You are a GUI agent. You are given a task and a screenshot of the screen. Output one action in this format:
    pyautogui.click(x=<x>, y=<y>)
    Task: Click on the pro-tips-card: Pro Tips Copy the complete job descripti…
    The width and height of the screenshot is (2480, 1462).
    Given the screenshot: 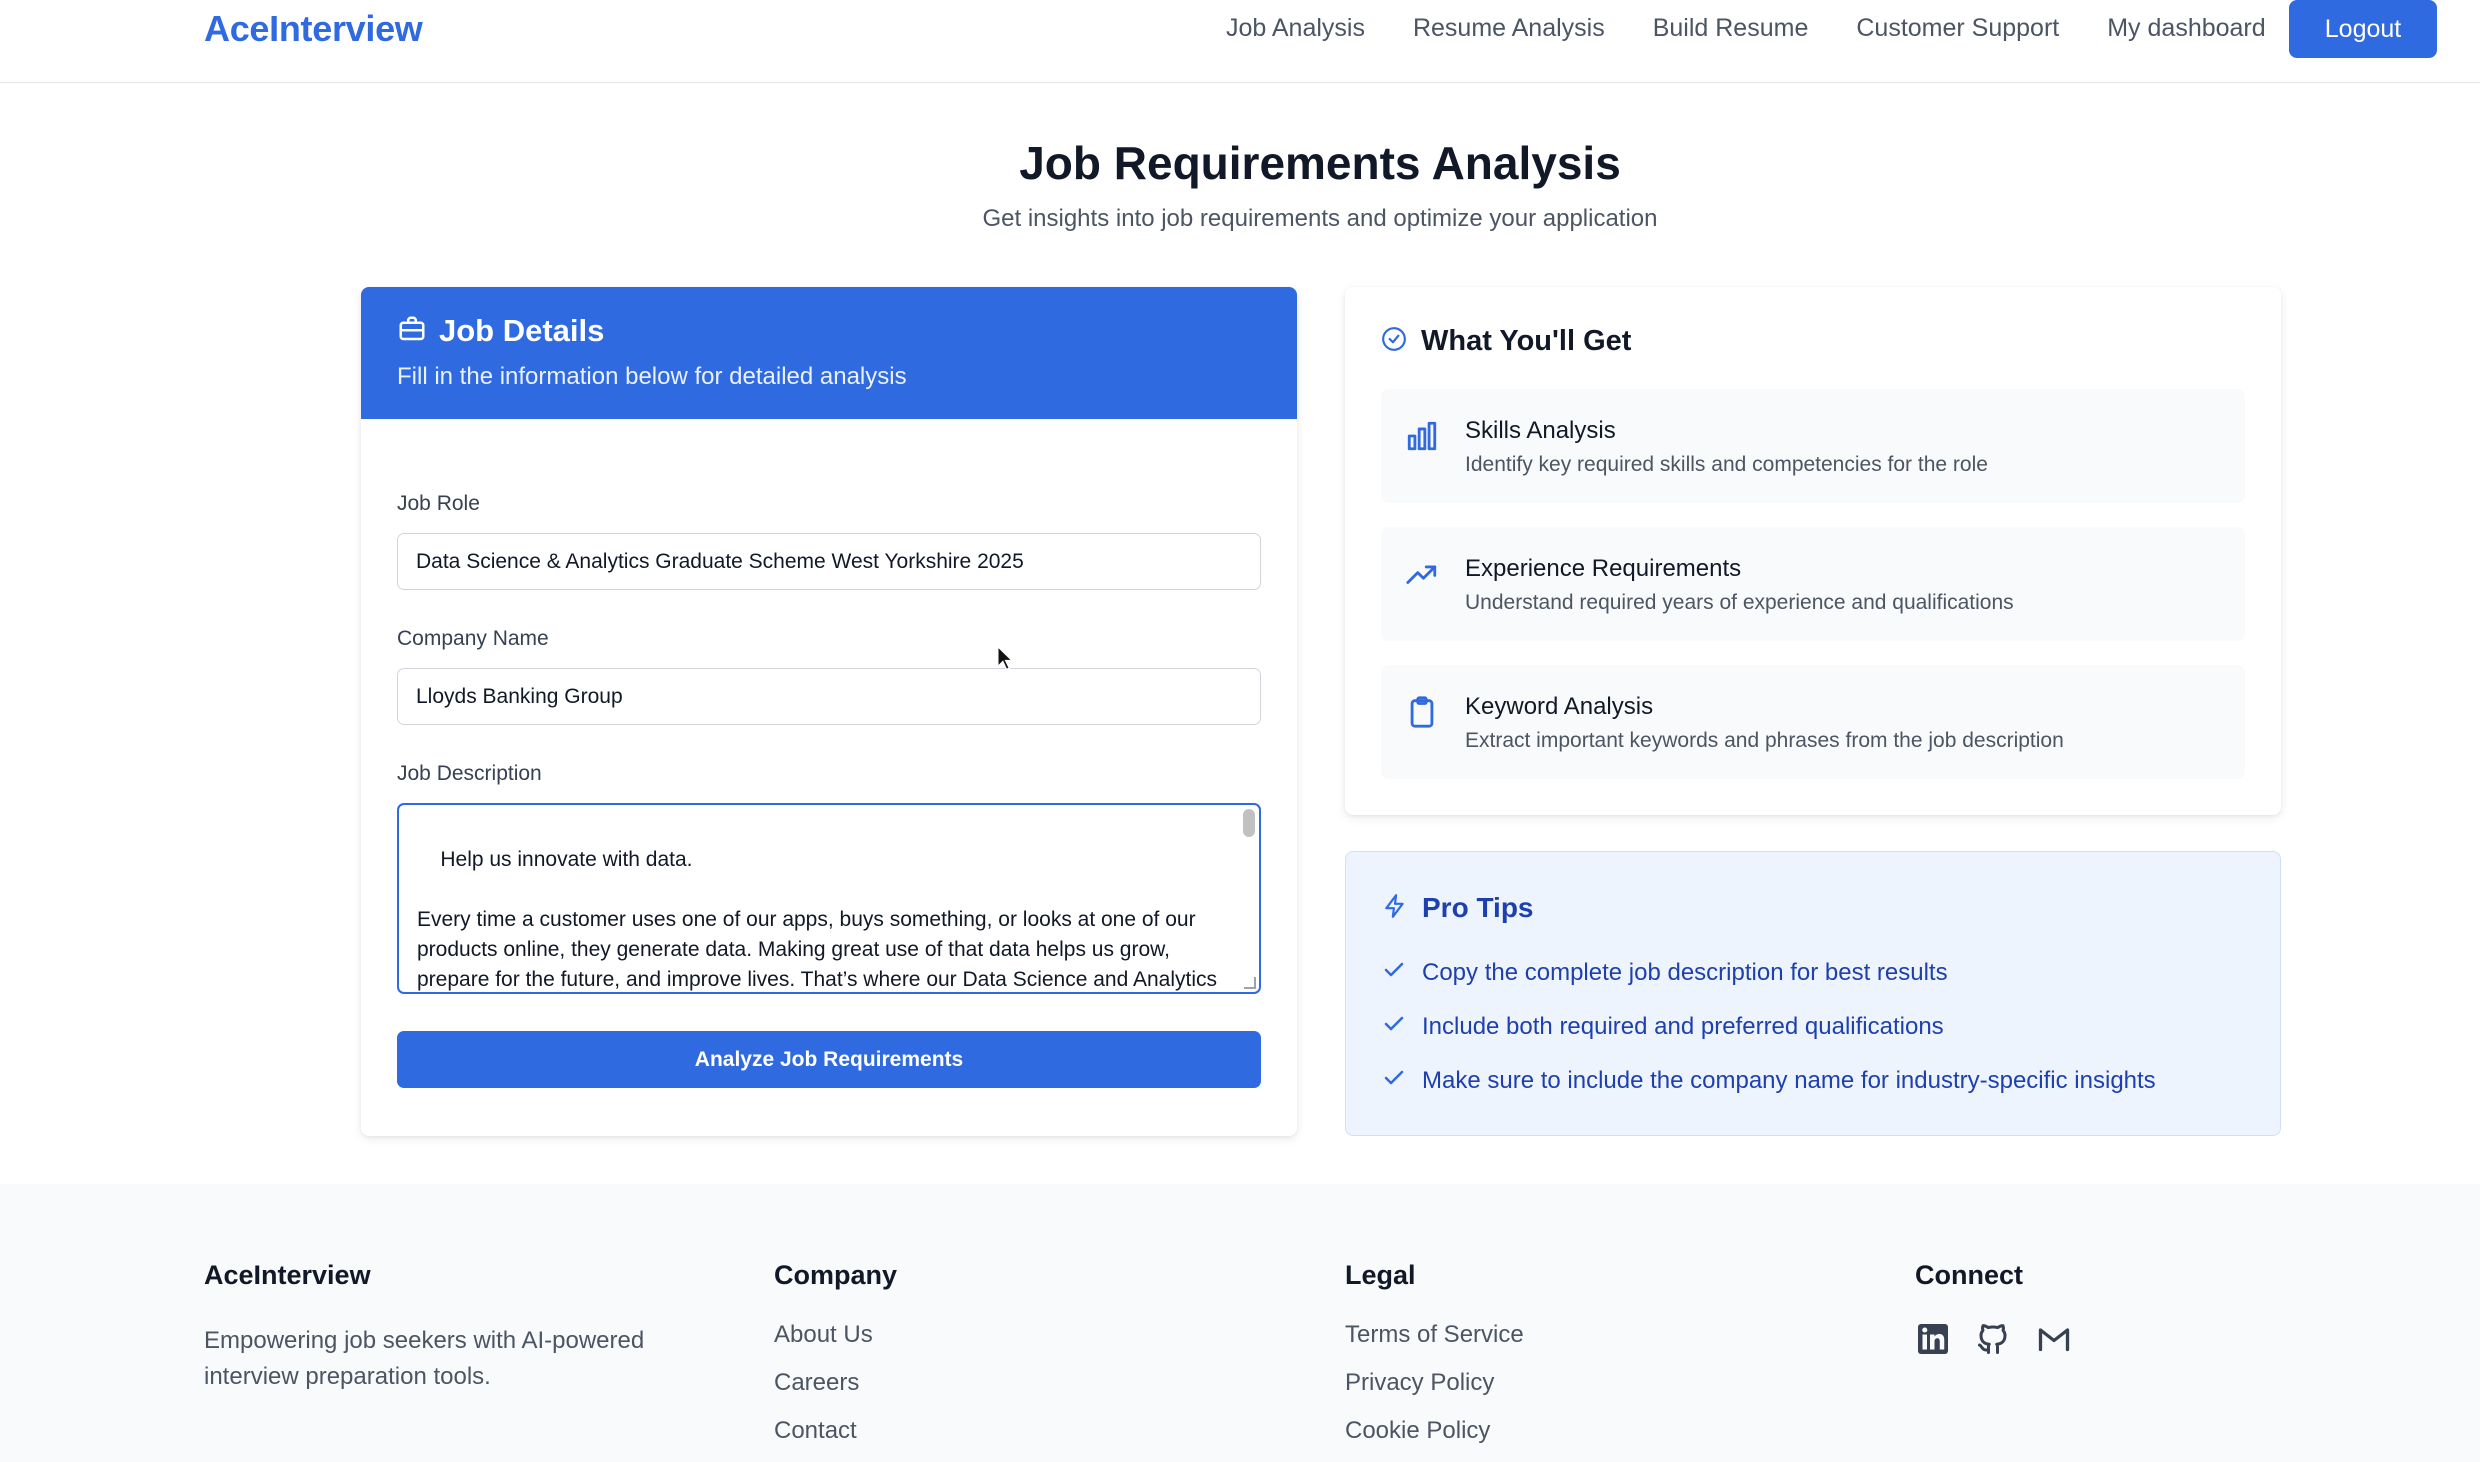 What is the action you would take?
    pyautogui.click(x=1813, y=993)
    